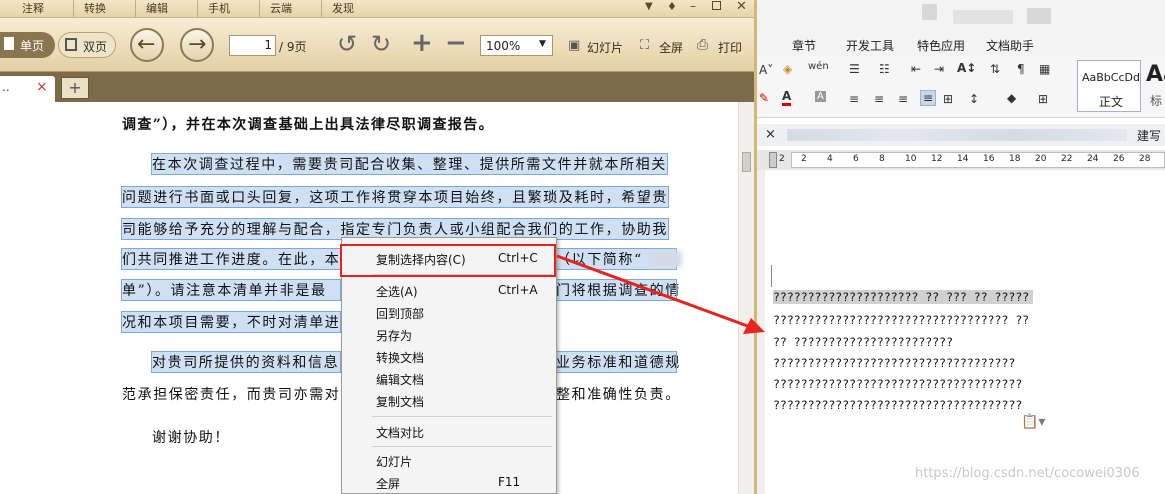 Image resolution: width=1165 pixels, height=494 pixels. What do you see at coordinates (1010, 45) in the screenshot?
I see `ribbon-tab-doc-assistant: 文档助手` at bounding box center [1010, 45].